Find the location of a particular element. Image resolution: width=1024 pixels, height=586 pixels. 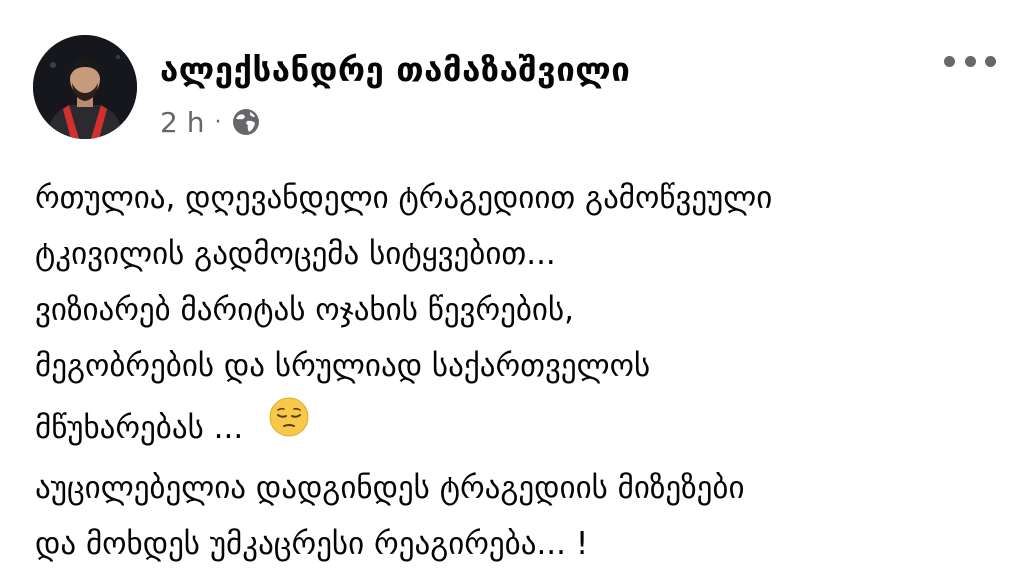

more-options-icon is located at coordinates (970, 61).